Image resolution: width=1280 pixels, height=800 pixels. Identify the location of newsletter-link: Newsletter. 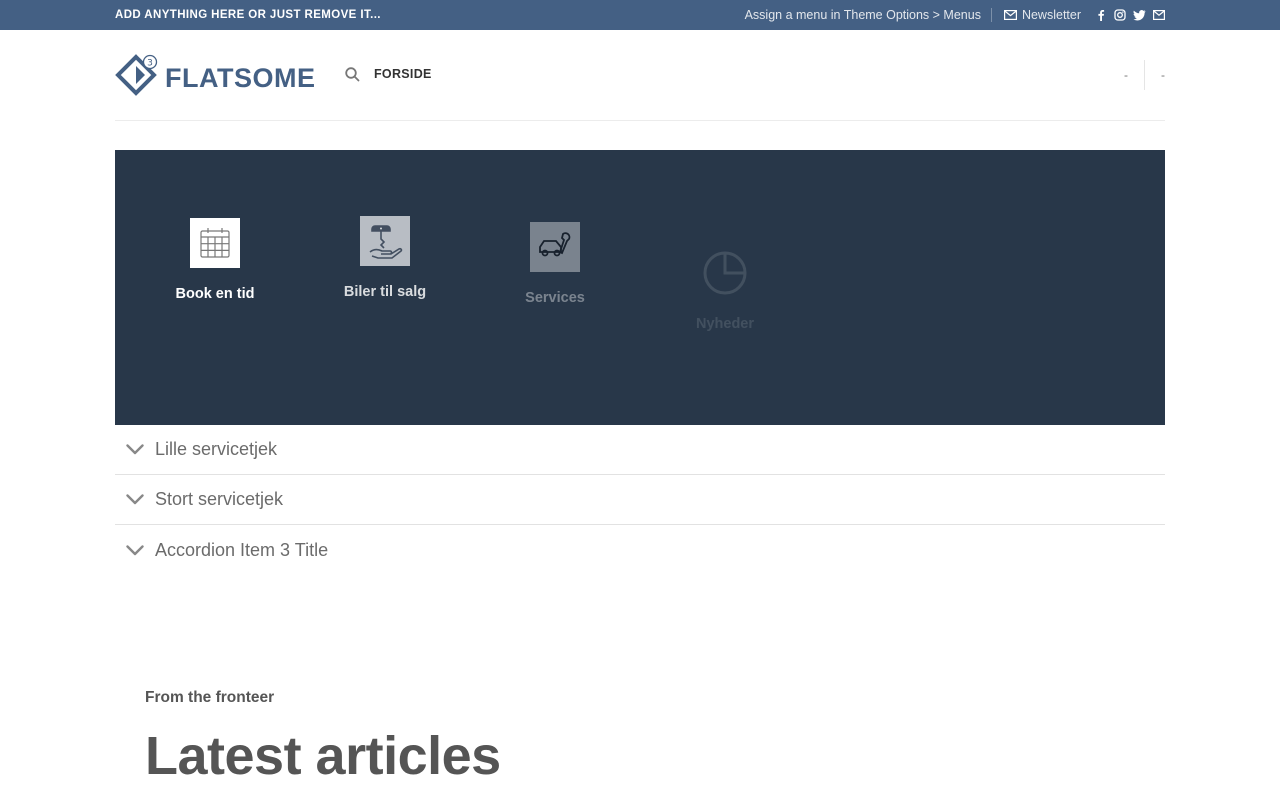
(1042, 15).